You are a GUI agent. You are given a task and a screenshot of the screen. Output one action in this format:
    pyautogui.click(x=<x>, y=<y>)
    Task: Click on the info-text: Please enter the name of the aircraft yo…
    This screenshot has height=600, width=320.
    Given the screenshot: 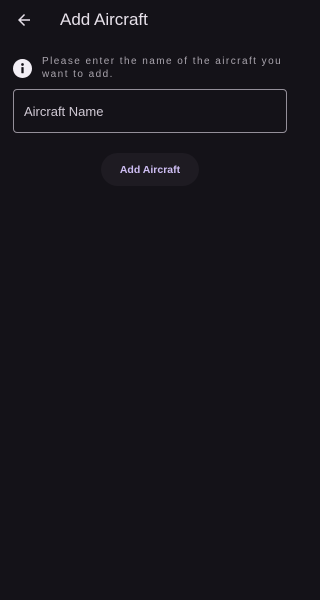 What is the action you would take?
    pyautogui.click(x=162, y=68)
    